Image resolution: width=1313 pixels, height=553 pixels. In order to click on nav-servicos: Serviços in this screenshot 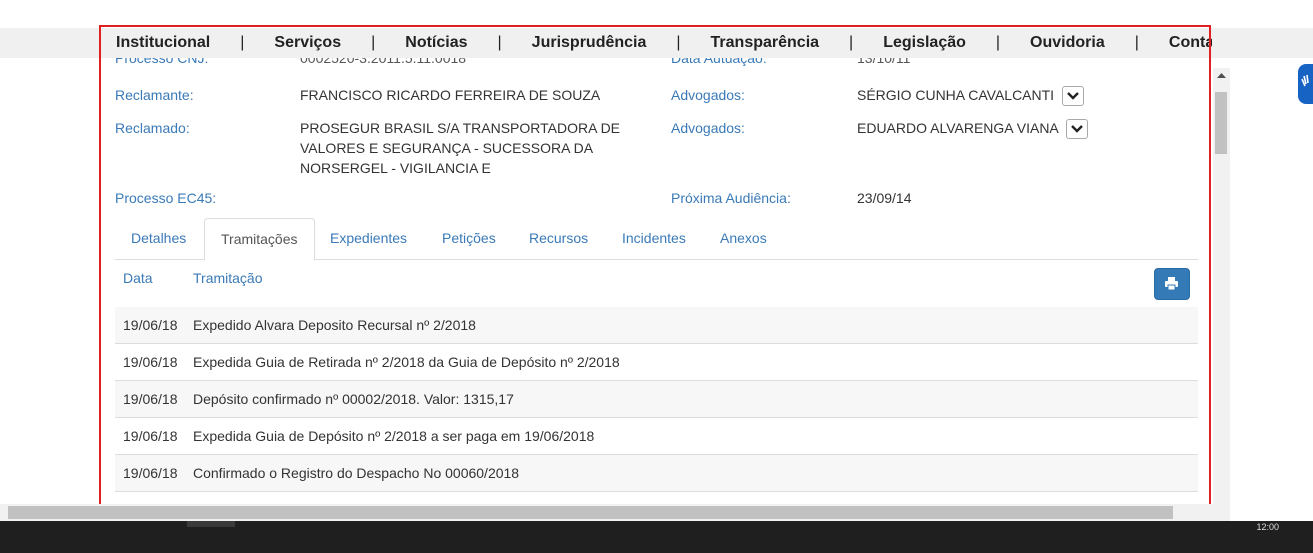, I will do `click(307, 43)`.